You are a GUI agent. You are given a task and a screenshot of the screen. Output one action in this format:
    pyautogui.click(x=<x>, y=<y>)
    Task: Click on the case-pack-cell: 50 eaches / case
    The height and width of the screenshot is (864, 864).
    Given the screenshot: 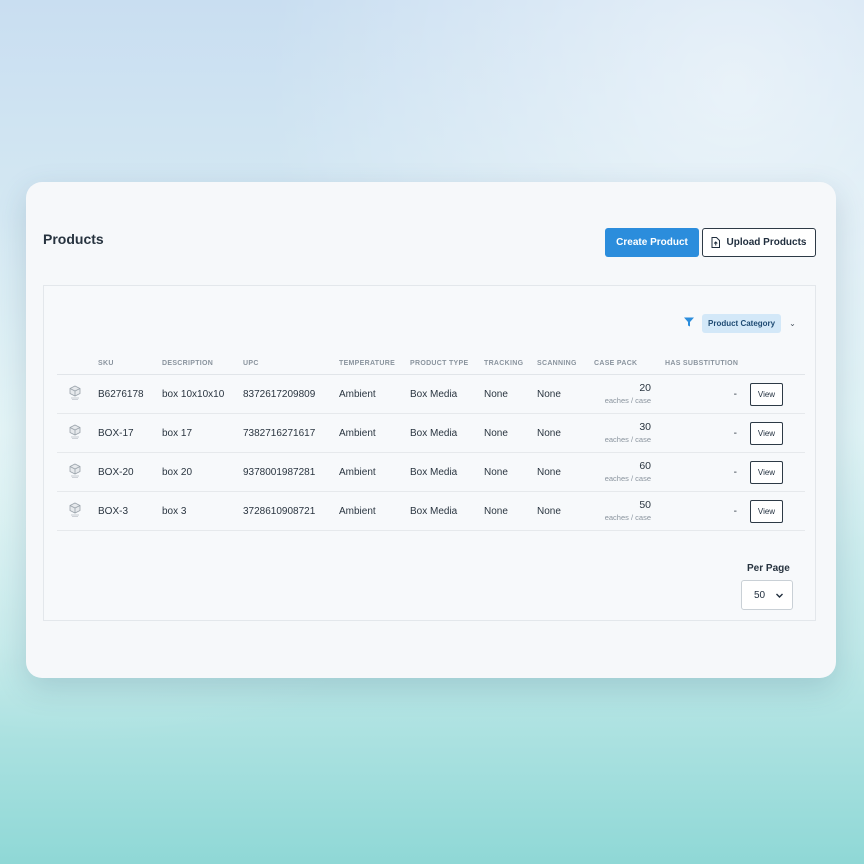 What is the action you would take?
    pyautogui.click(x=622, y=511)
    